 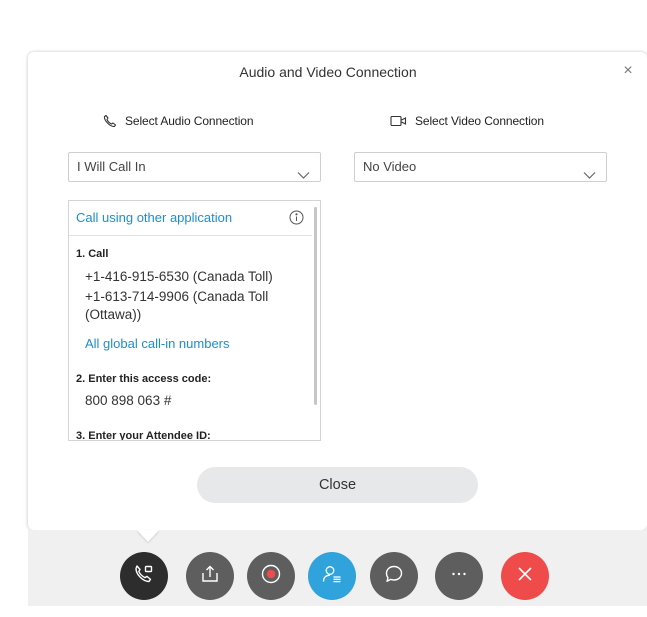 I want to click on audio-section-heading: Select Audio Connection, so click(x=178, y=121).